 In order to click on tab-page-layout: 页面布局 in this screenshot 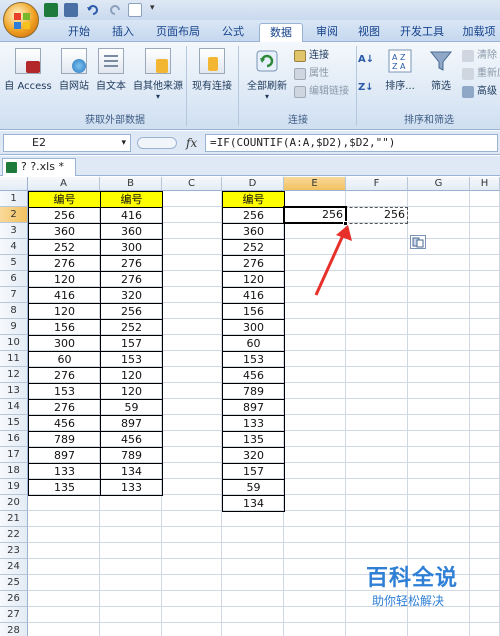, I will do `click(178, 32)`.